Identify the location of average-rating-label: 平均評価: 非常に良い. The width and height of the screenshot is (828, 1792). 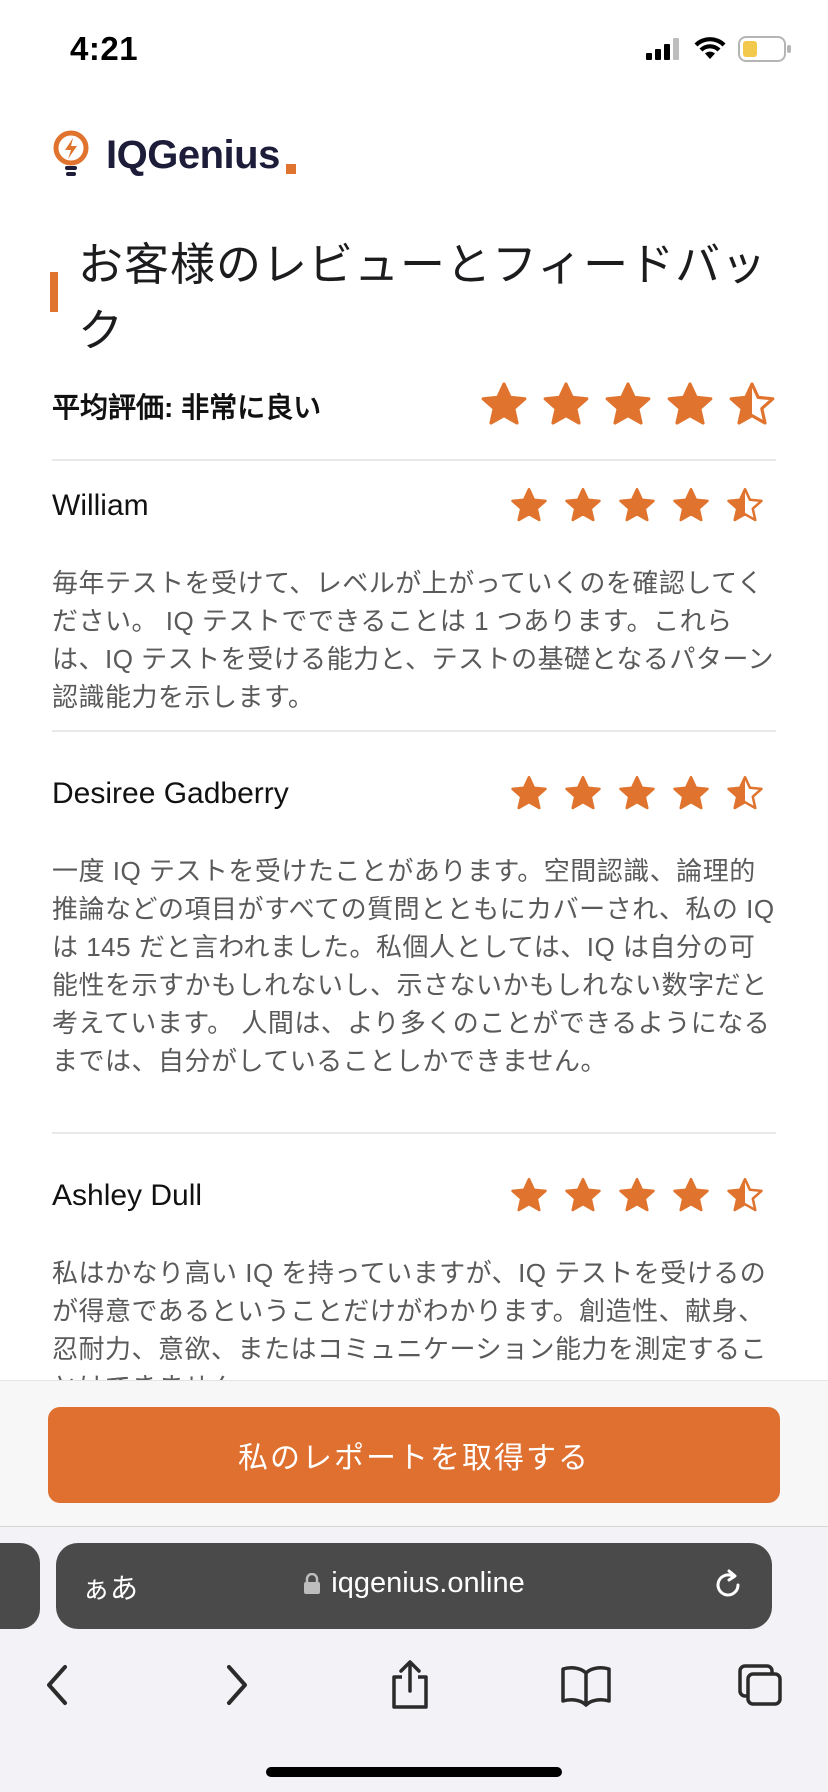
(187, 407).